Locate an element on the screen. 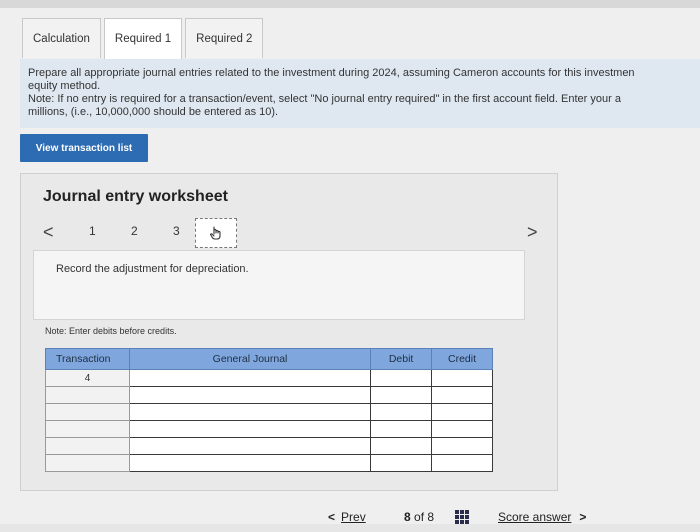 This screenshot has height=532, width=700. worksheet-pager: < 1 2 3 > is located at coordinates (293, 233).